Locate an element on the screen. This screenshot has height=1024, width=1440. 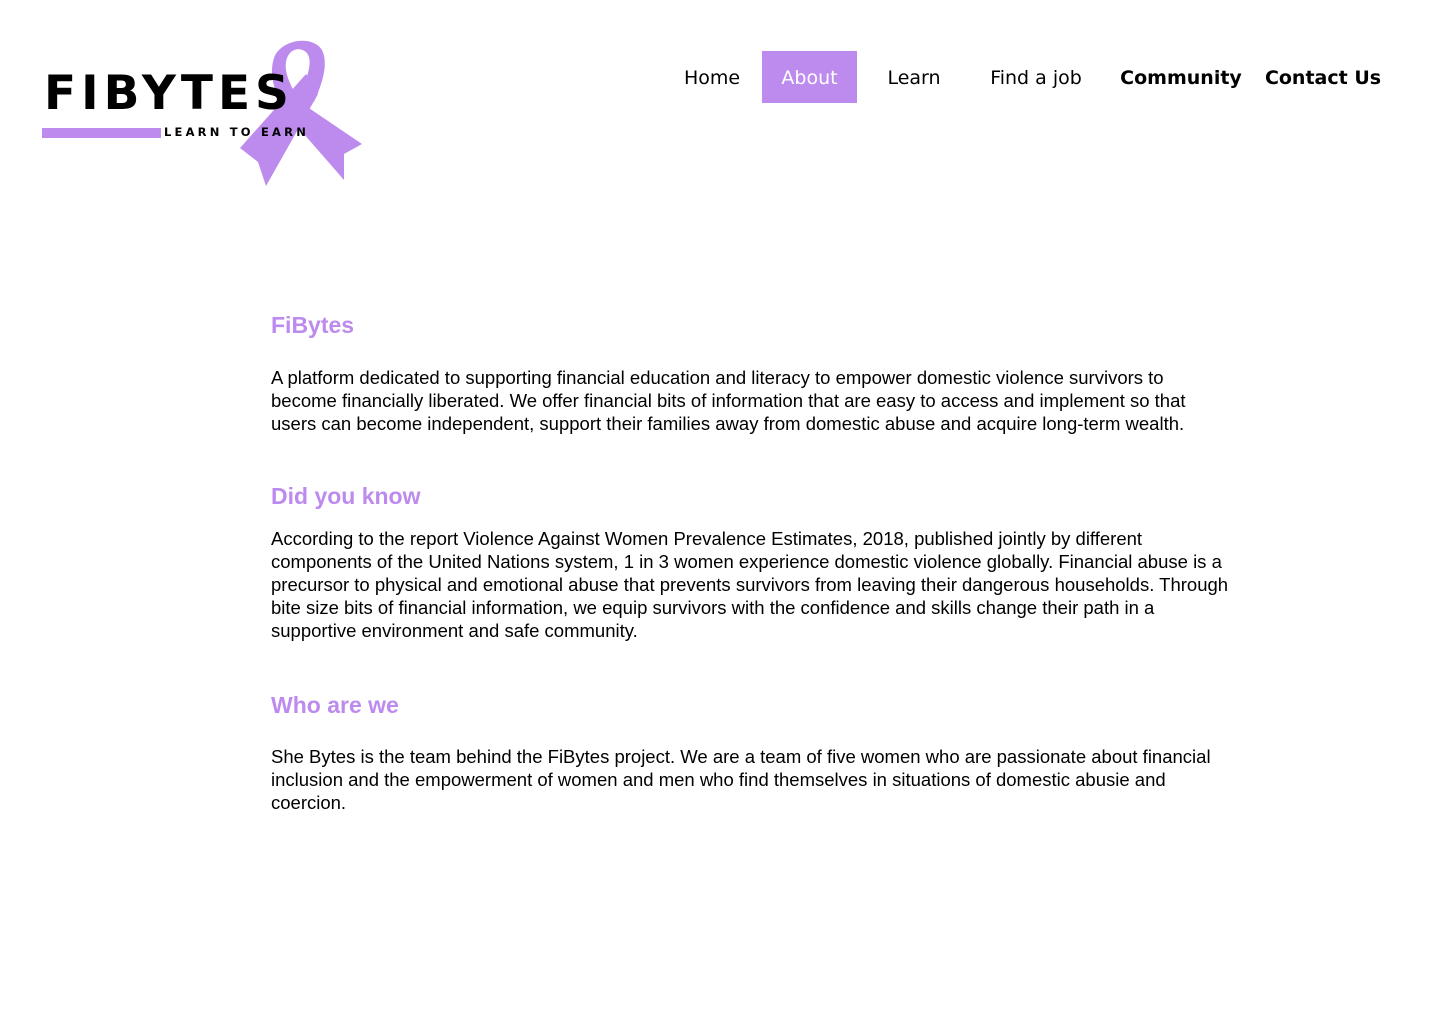
section-title-did-you-know: Did you know is located at coordinates (346, 496).